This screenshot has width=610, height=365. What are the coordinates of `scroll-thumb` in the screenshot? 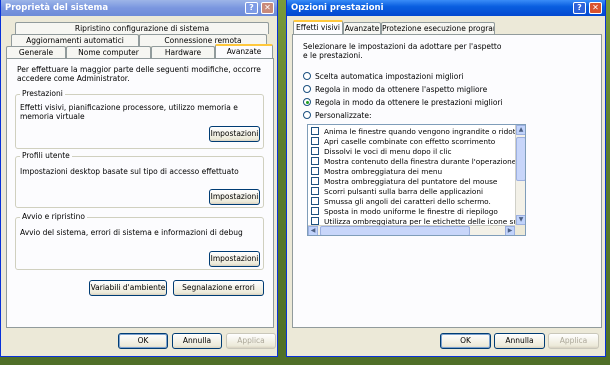 It's located at (520, 159).